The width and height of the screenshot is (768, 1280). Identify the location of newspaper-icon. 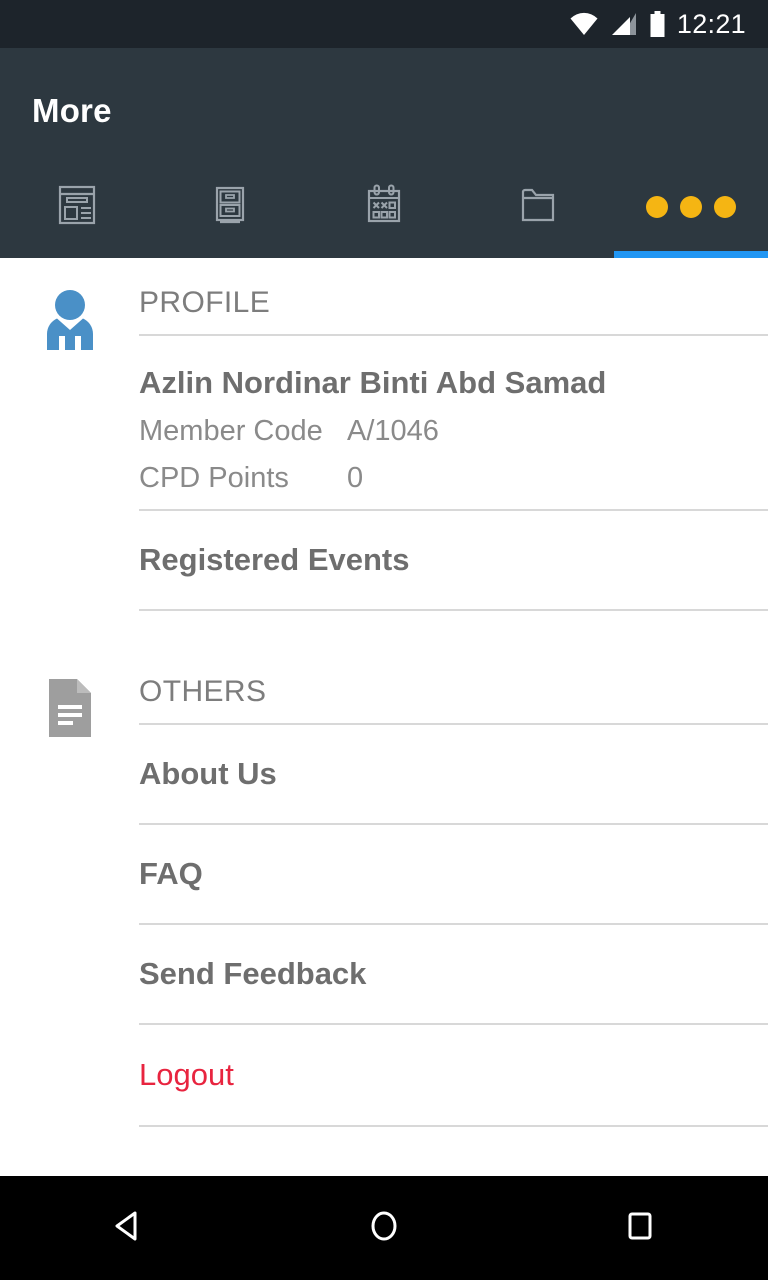
(77, 207).